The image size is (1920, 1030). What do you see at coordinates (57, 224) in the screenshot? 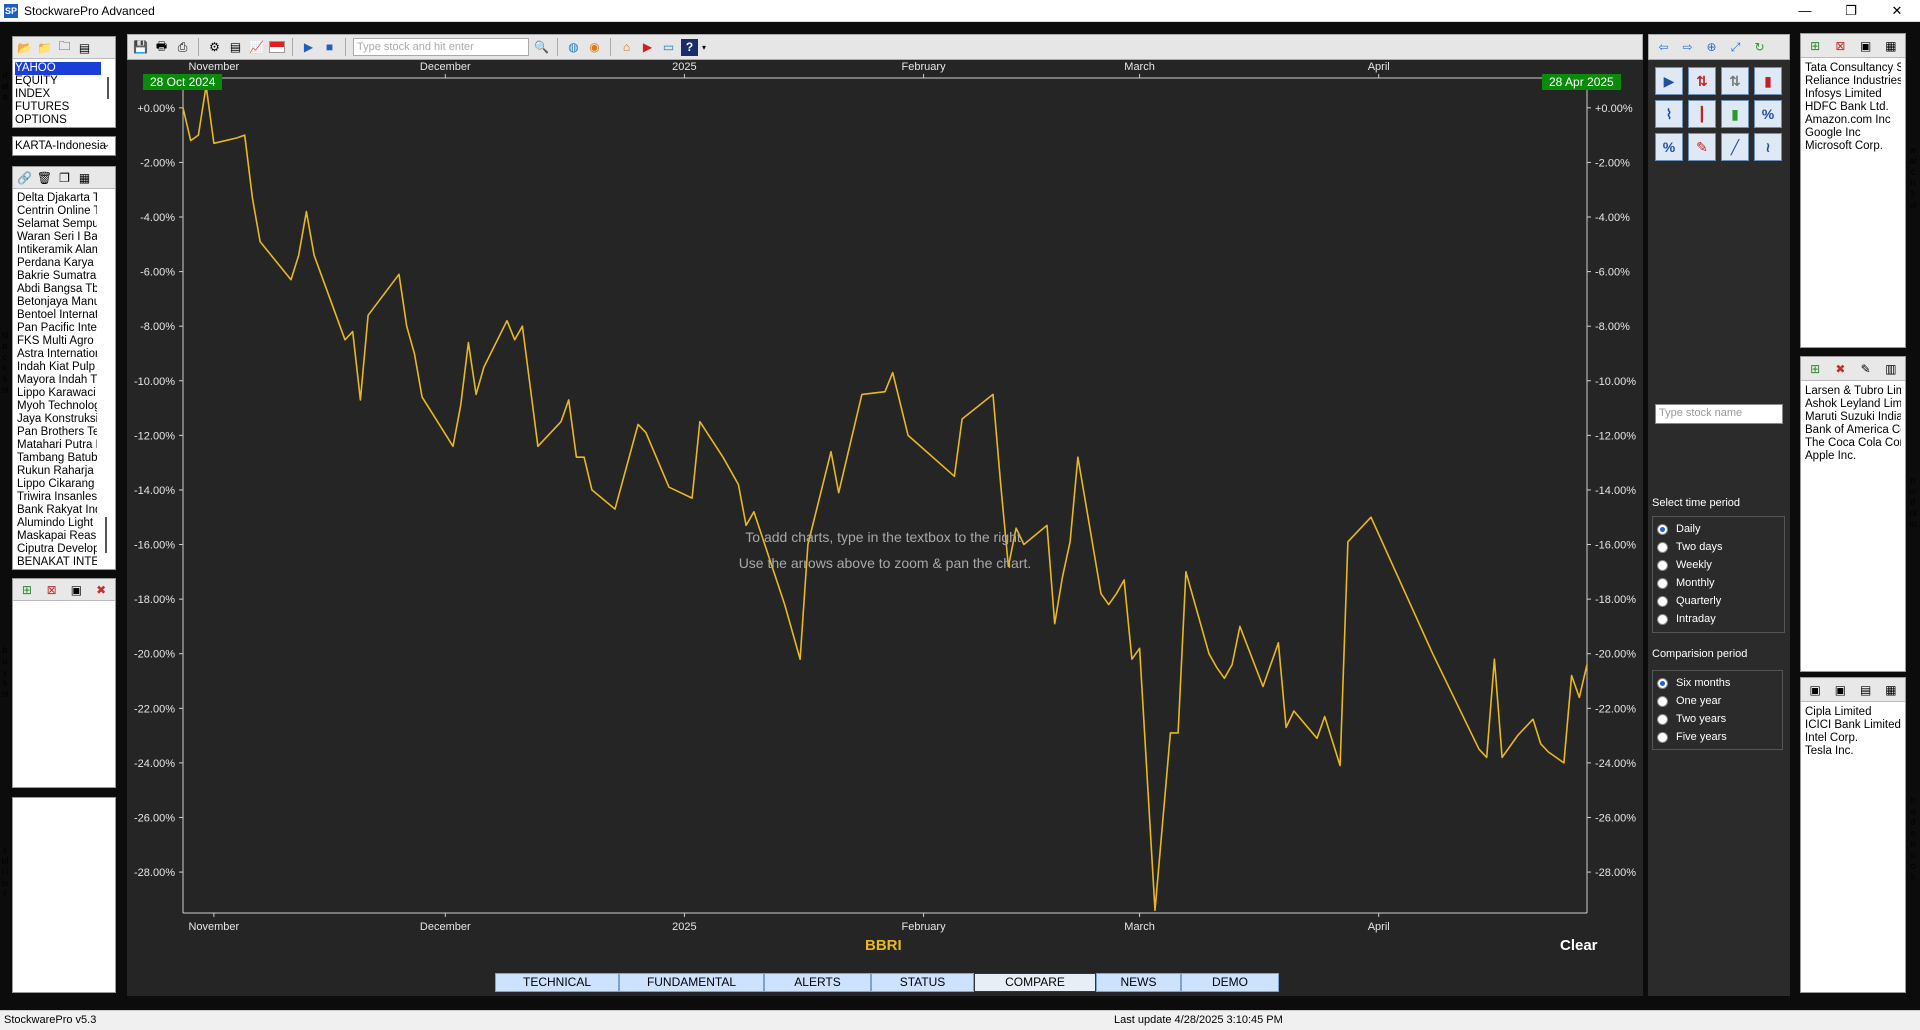
I see `stock-list-item: Selamat Sempur` at bounding box center [57, 224].